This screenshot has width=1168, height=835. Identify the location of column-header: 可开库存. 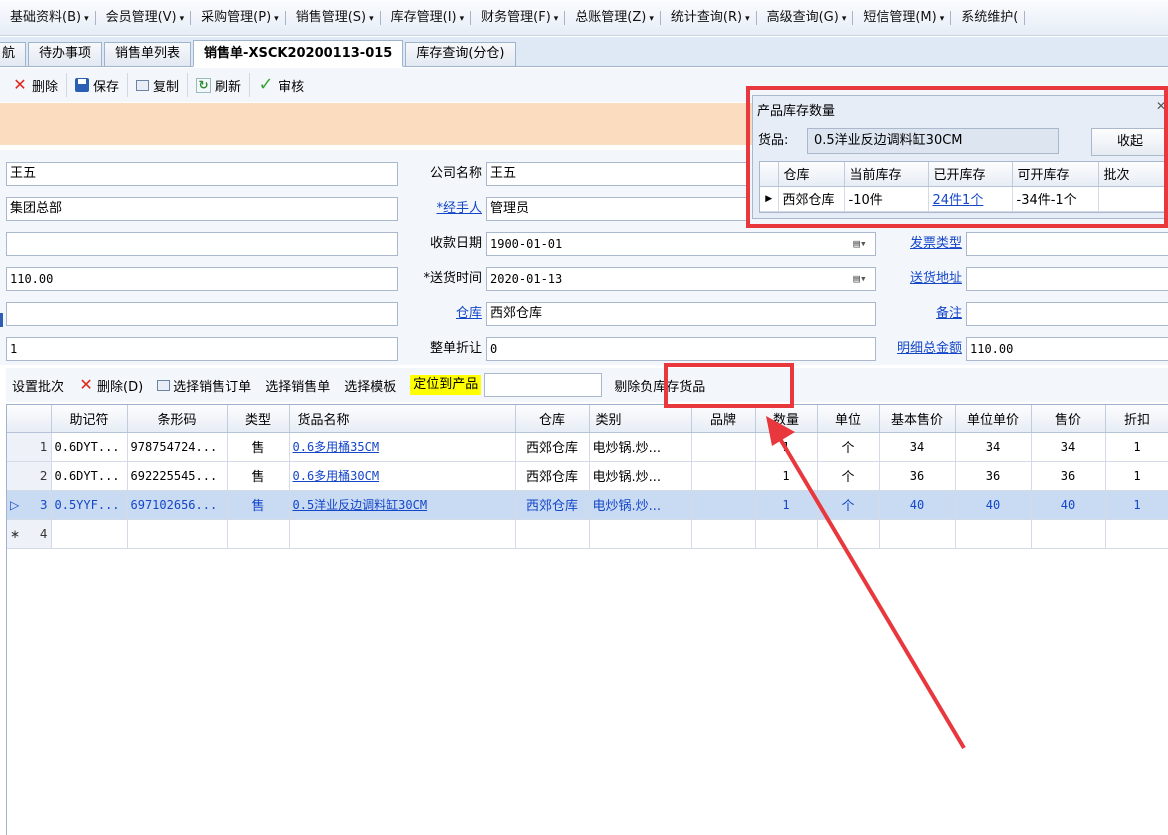
(1055, 174).